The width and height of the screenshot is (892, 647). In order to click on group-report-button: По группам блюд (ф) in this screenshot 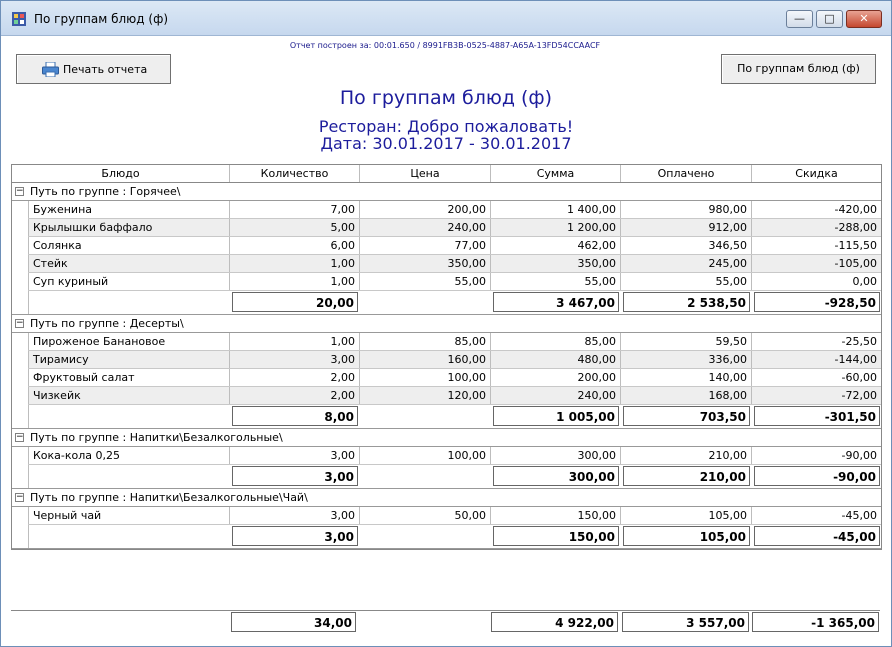, I will do `click(798, 69)`.